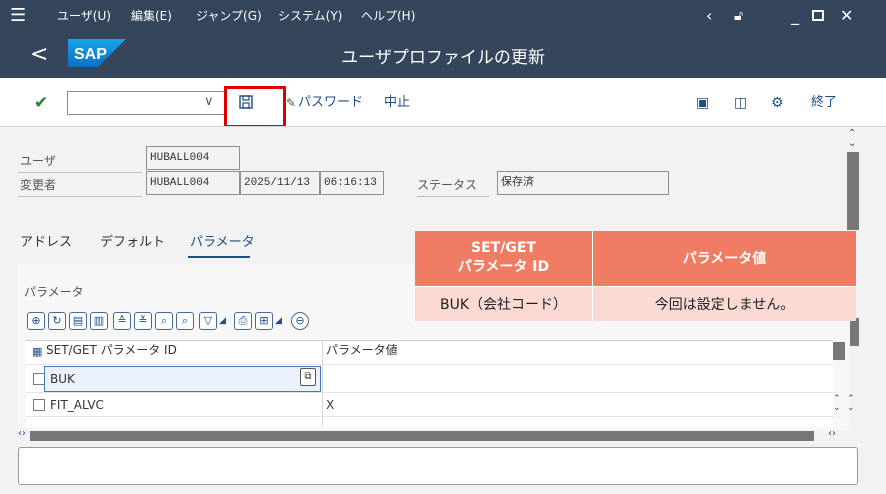 The height and width of the screenshot is (494, 886). Describe the element at coordinates (37, 351) in the screenshot. I see `column-config-icon: ▦` at that location.